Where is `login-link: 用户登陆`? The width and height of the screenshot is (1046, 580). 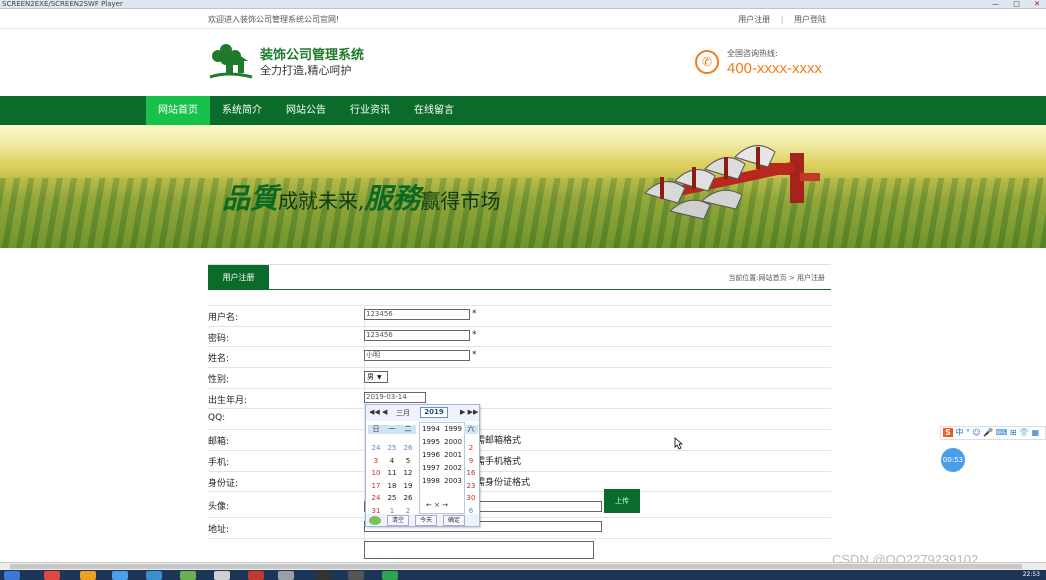 login-link: 用户登陆 is located at coordinates (810, 19).